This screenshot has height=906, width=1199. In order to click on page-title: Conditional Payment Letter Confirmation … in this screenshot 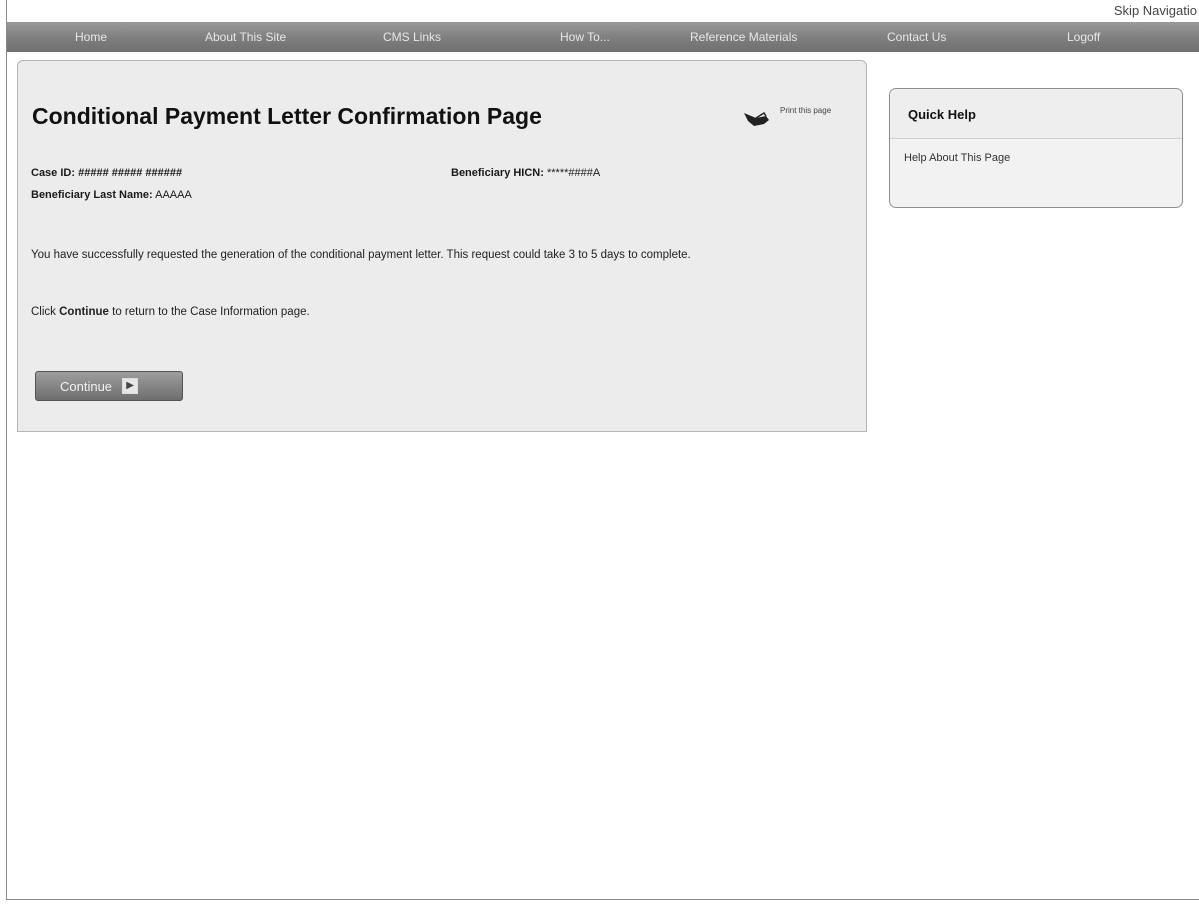, I will do `click(287, 116)`.